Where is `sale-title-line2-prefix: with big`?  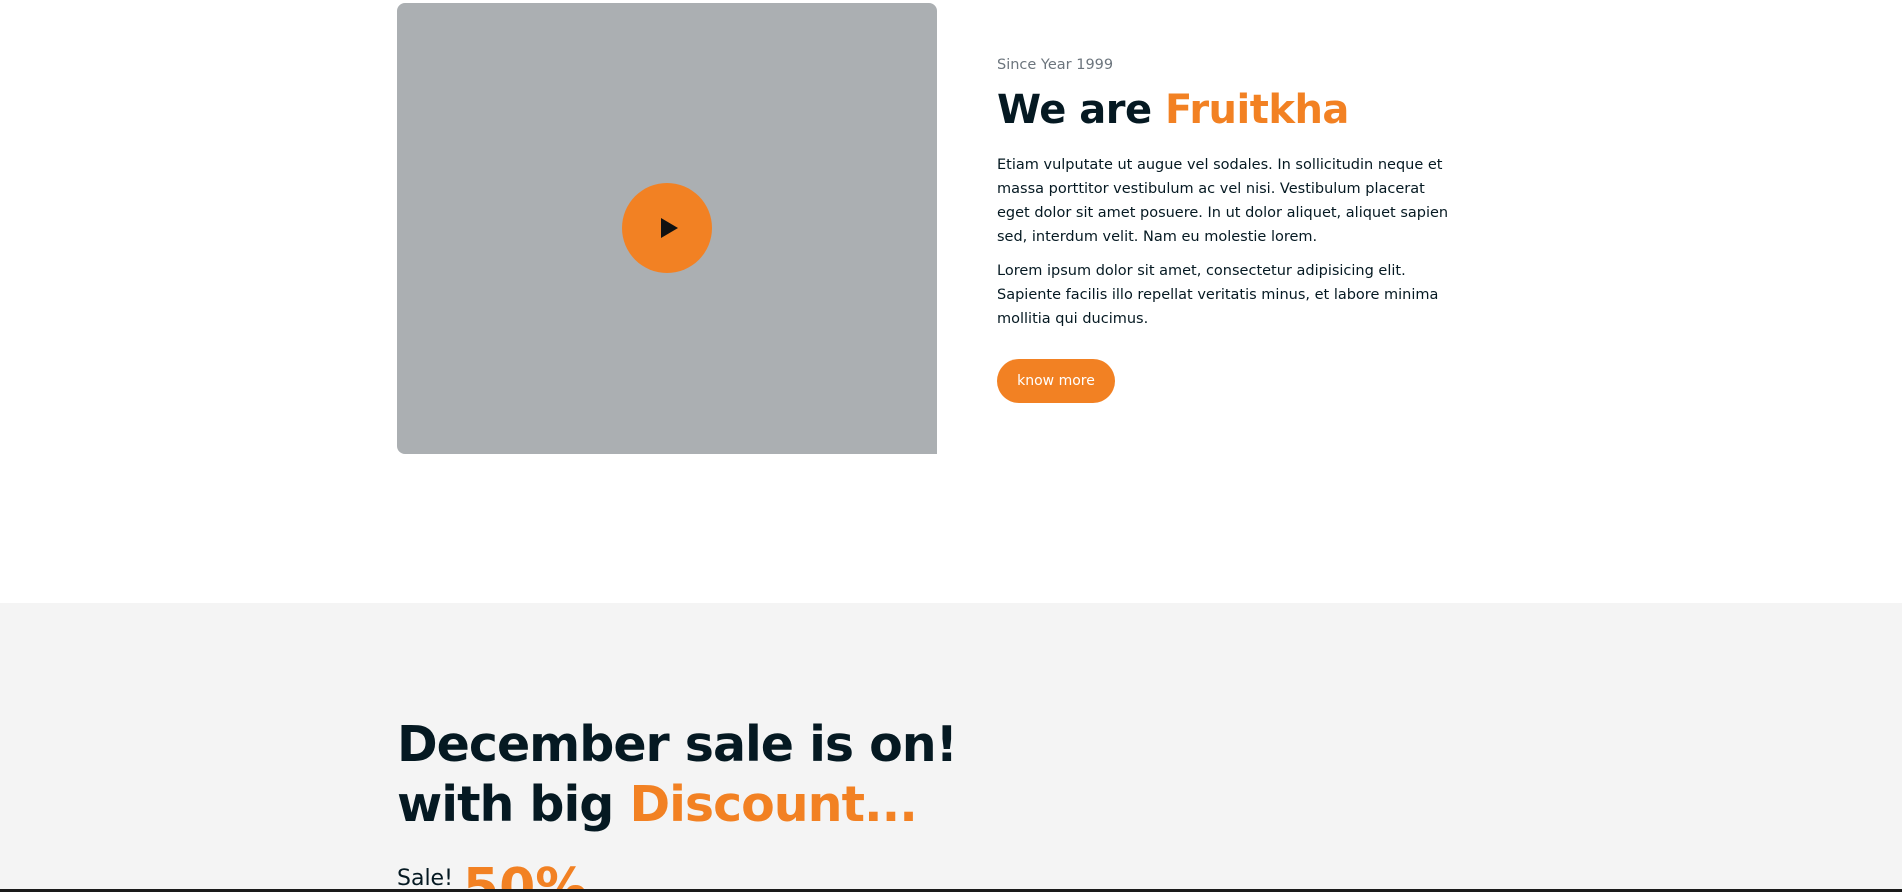 sale-title-line2-prefix: with big is located at coordinates (505, 804).